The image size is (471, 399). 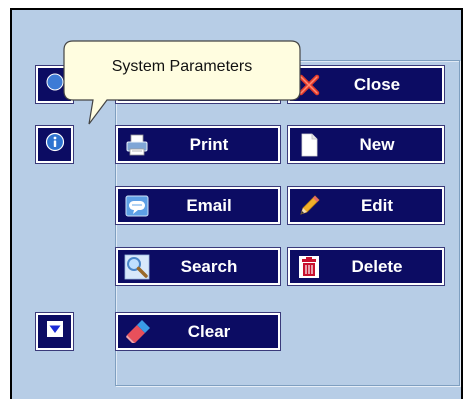 I want to click on clear-button: Clear, so click(x=198, y=331).